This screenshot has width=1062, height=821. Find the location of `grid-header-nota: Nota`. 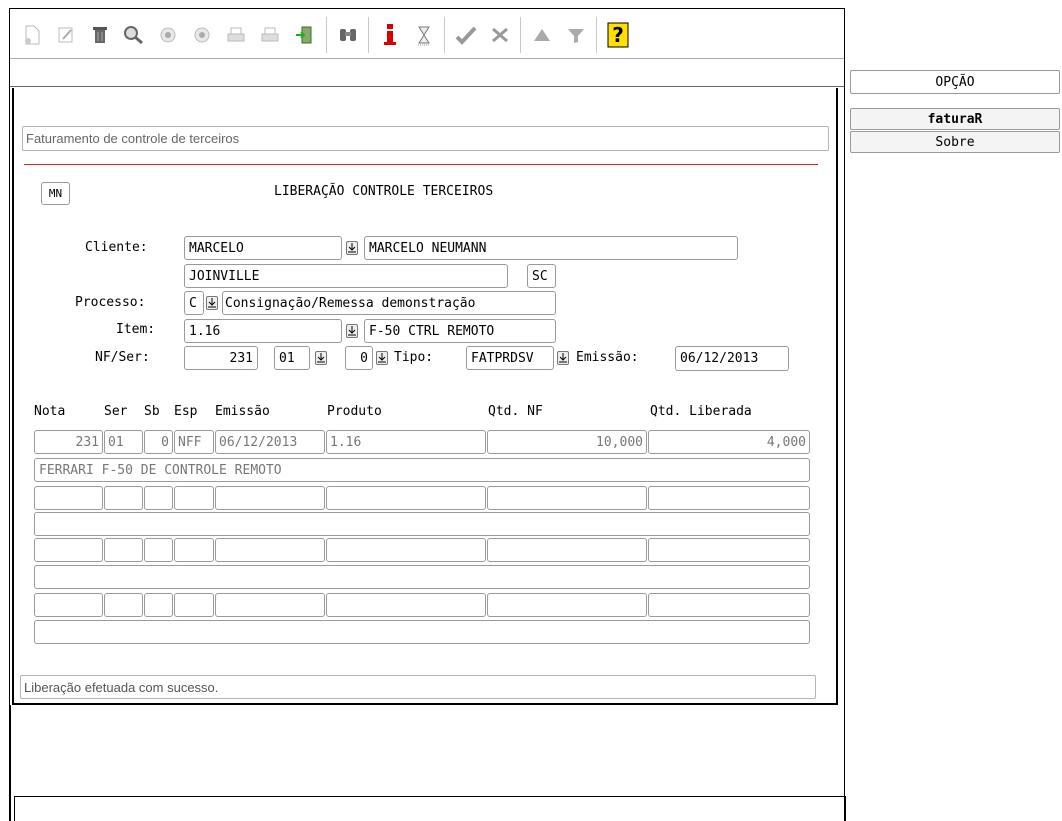

grid-header-nota: Nota is located at coordinates (50, 411).